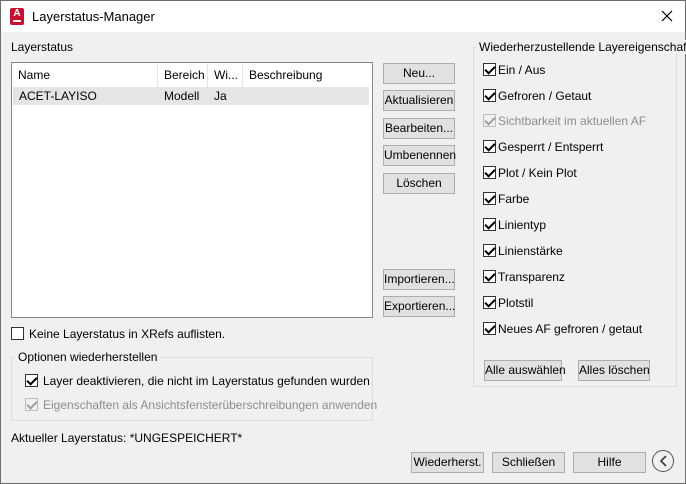 The image size is (686, 484). What do you see at coordinates (489, 69) in the screenshot?
I see `prop-on-off-checkbox` at bounding box center [489, 69].